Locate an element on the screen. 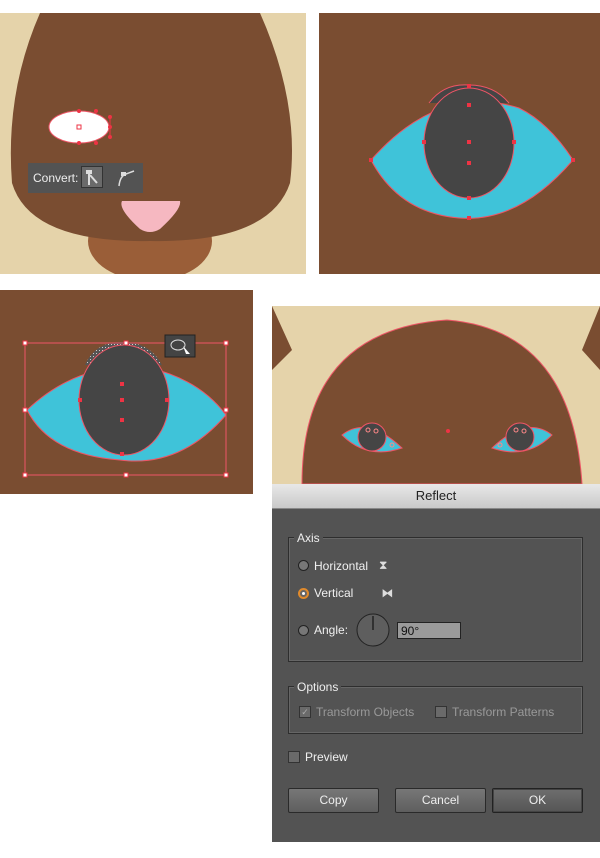 This screenshot has height=858, width=600. checkbox-transform-objects: ✓ Transform Objects is located at coordinates (356, 712).